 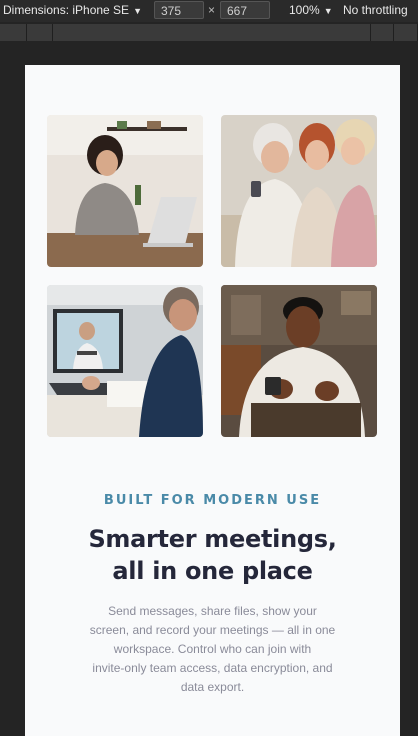 I want to click on viewport-width-input: 375, so click(x=179, y=10).